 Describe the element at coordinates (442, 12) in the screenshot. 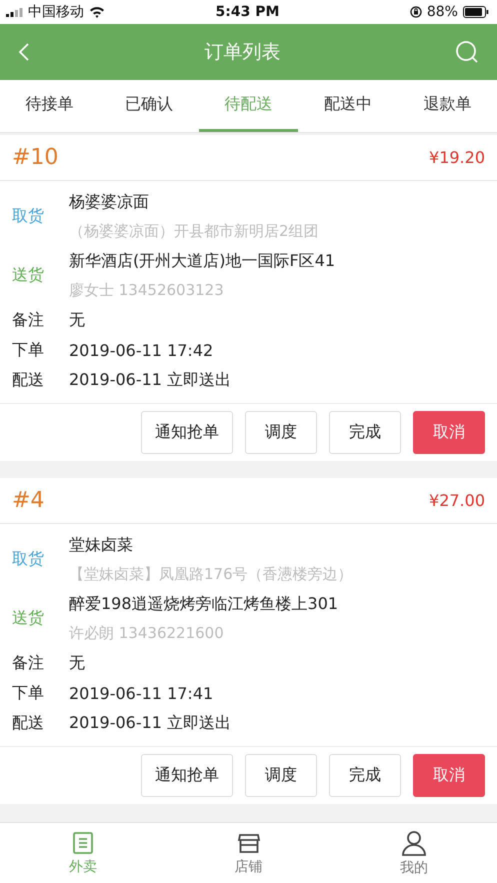

I see `battery-percent: 88%` at that location.